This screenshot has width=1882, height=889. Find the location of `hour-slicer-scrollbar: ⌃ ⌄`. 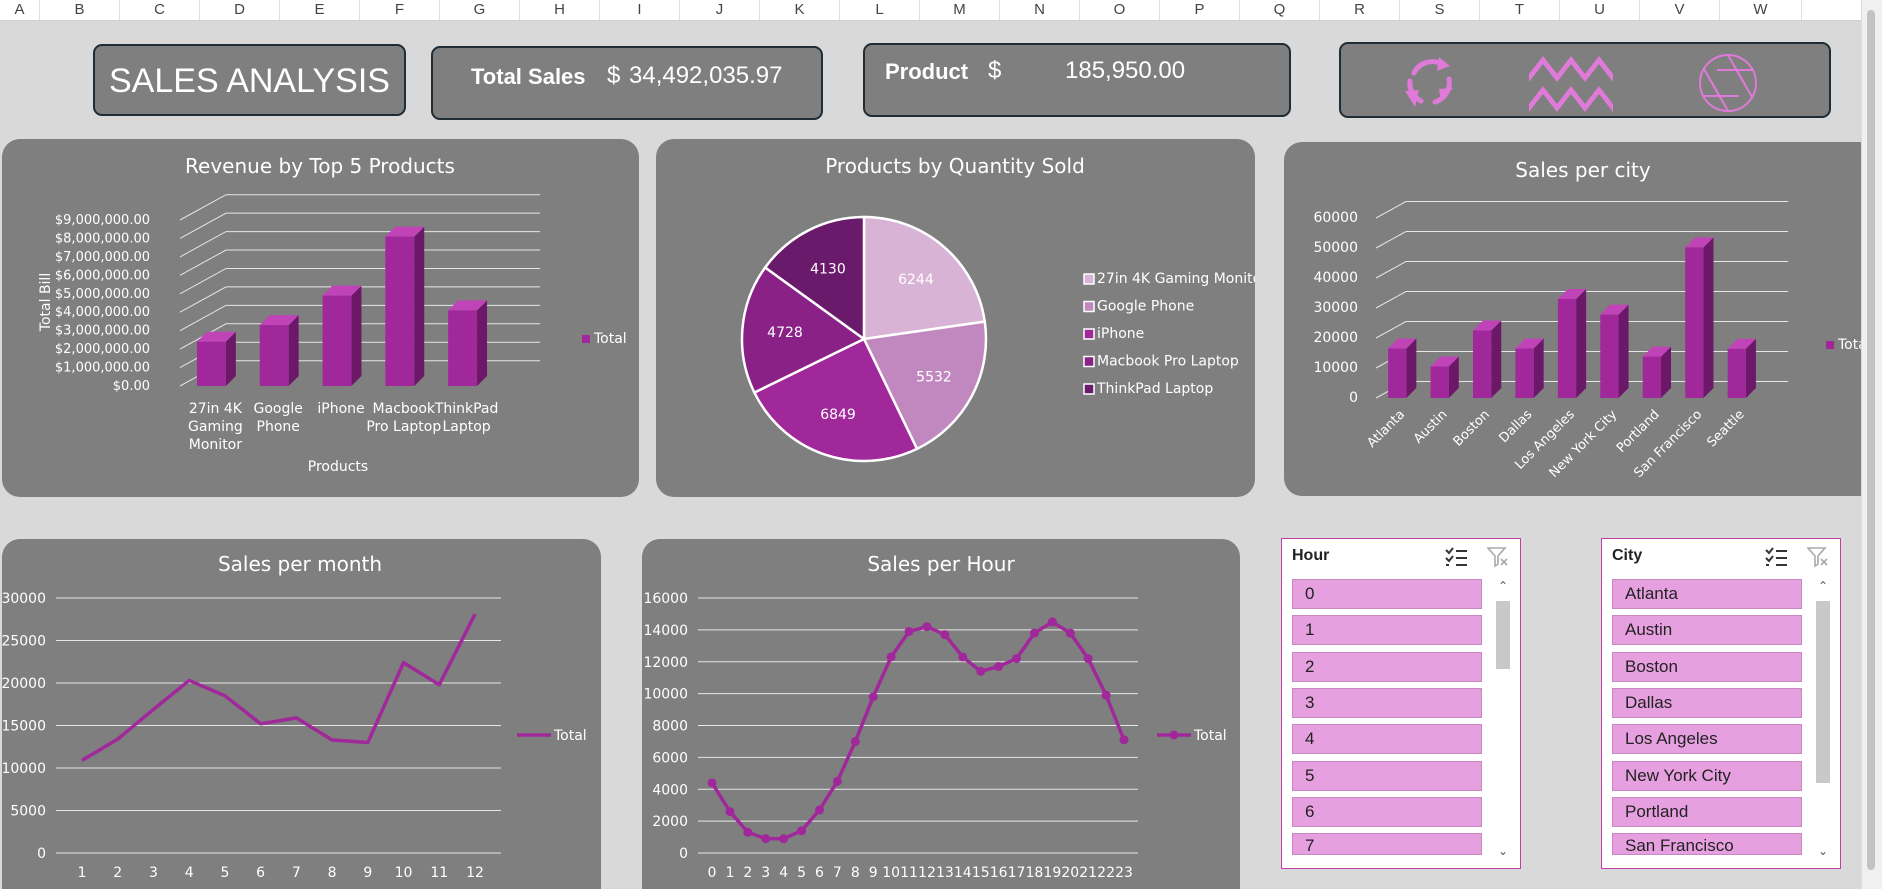

hour-slicer-scrollbar: ⌃ ⌄ is located at coordinates (1503, 718).